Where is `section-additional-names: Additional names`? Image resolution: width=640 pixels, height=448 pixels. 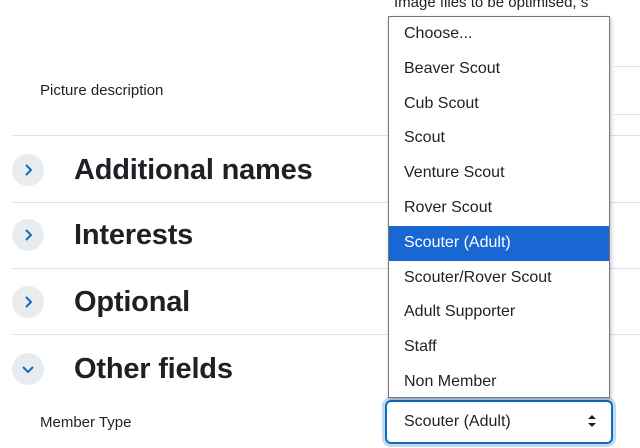 section-additional-names: Additional names is located at coordinates (162, 170).